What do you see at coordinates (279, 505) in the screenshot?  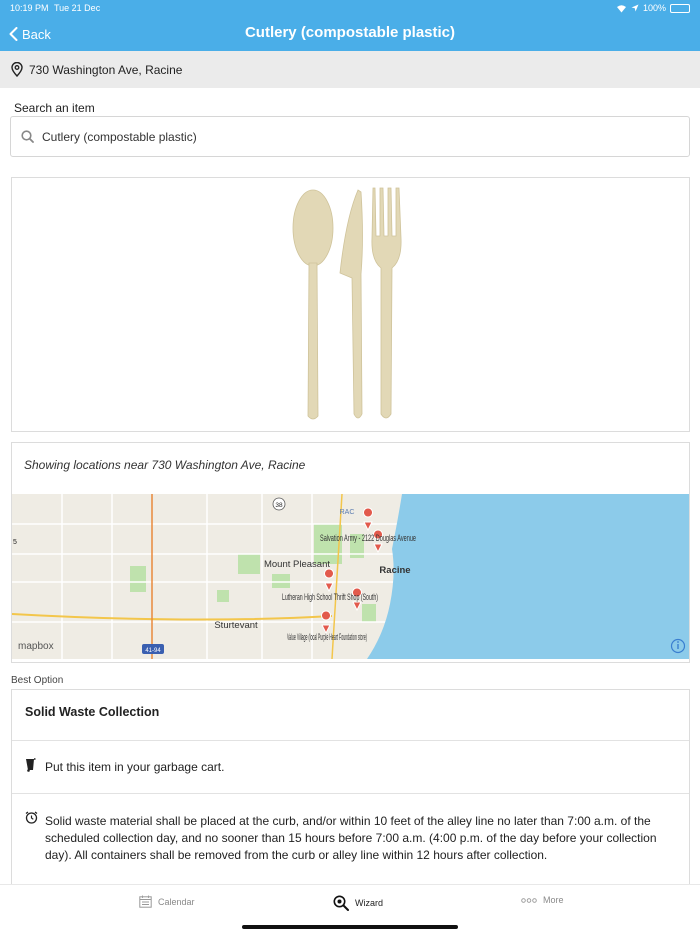 I see `map-road-label: 38` at bounding box center [279, 505].